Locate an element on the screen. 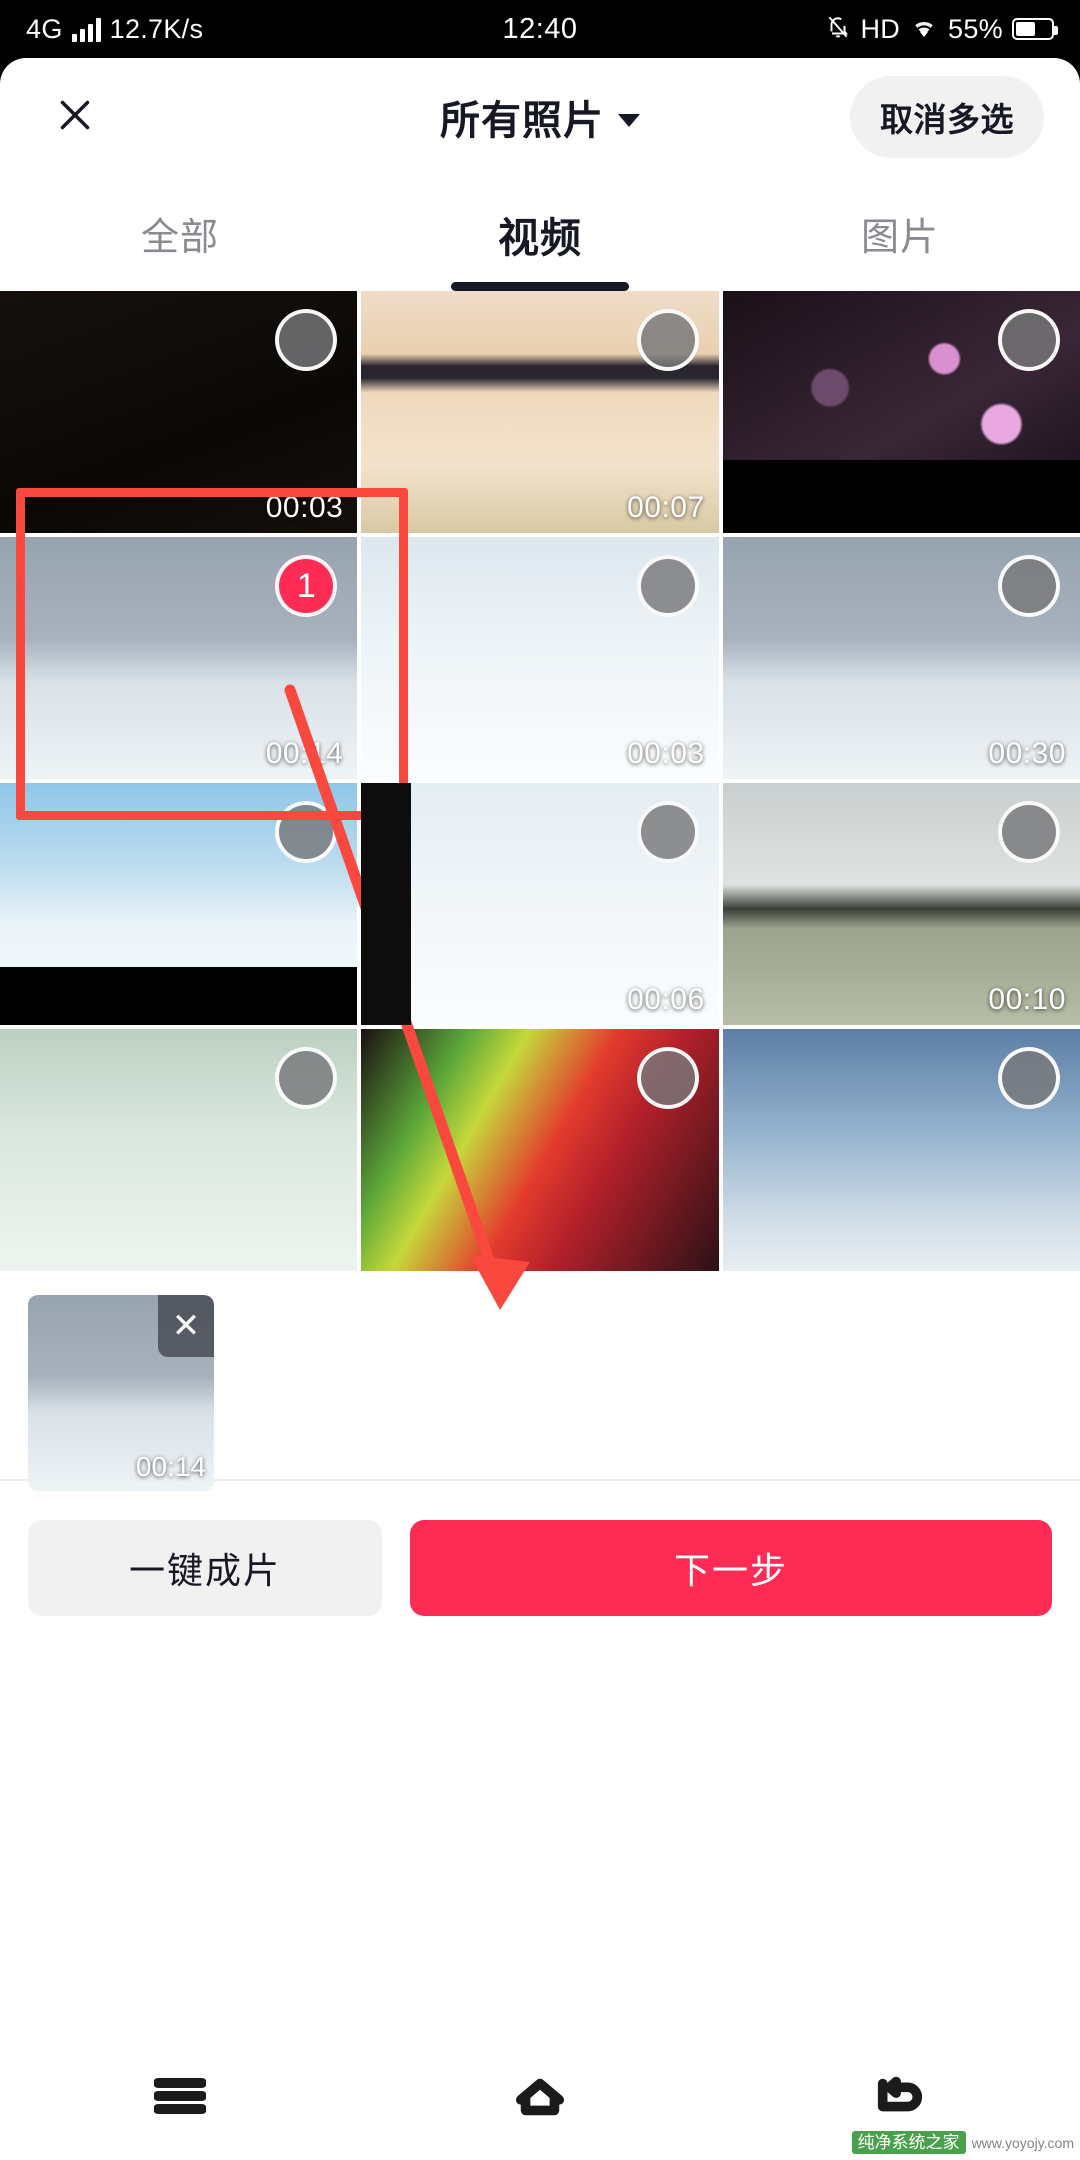  back-button is located at coordinates (900, 2098).